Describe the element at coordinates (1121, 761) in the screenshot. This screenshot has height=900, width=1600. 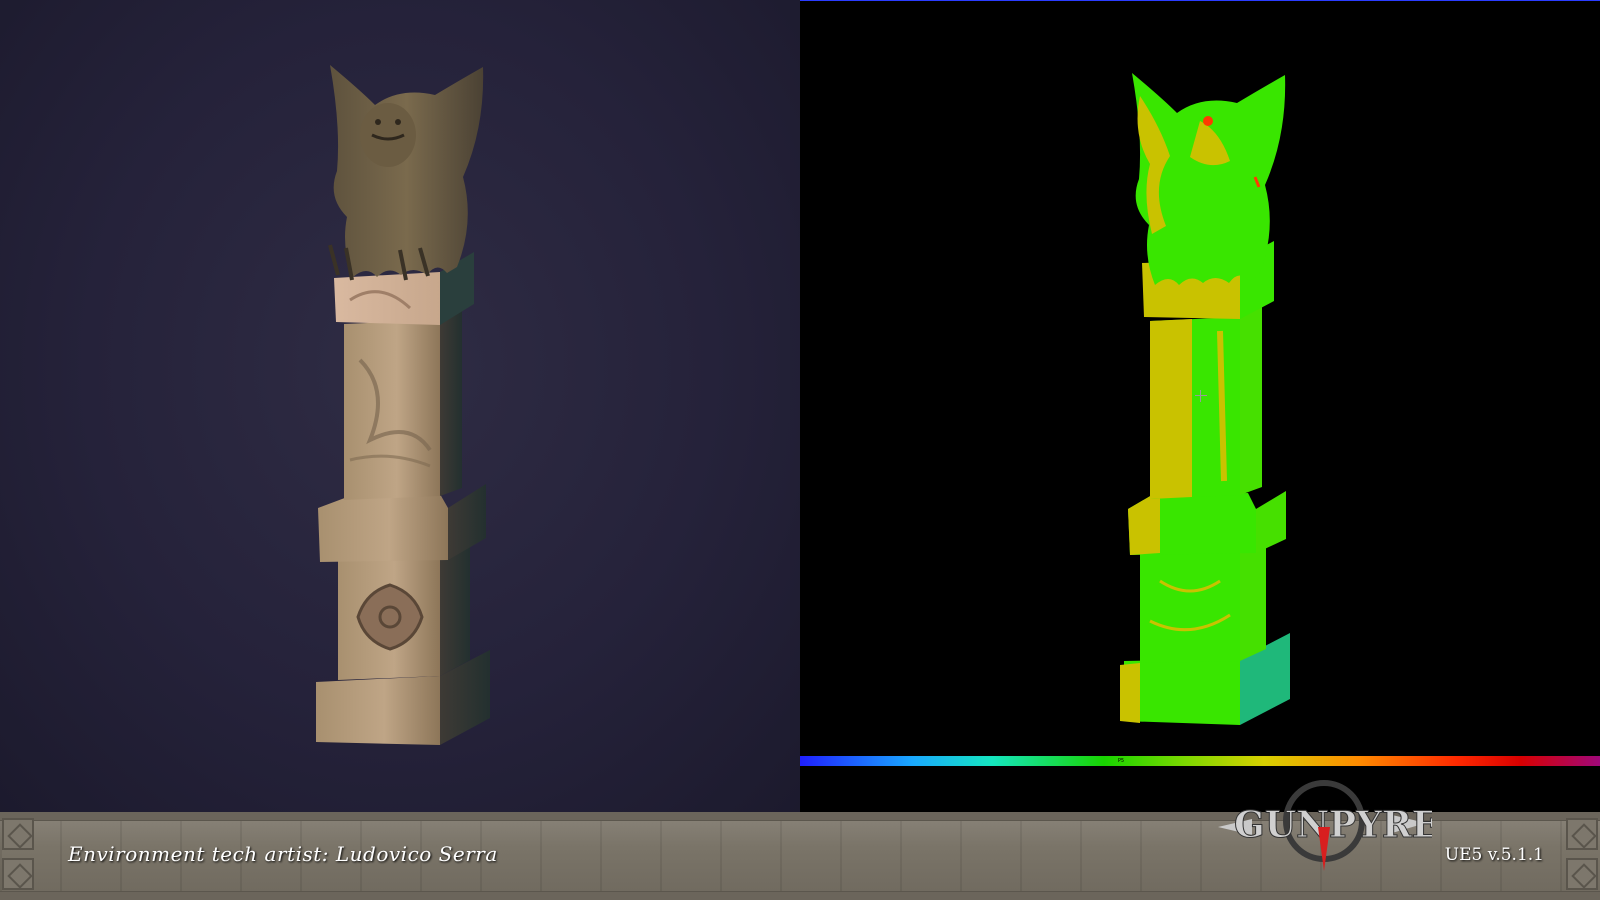
I see `spectrum-marker: P5` at that location.